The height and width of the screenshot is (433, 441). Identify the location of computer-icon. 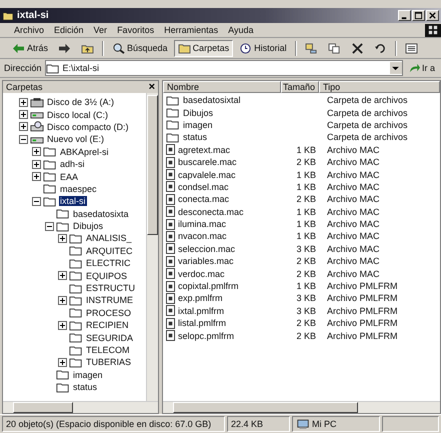
(303, 424).